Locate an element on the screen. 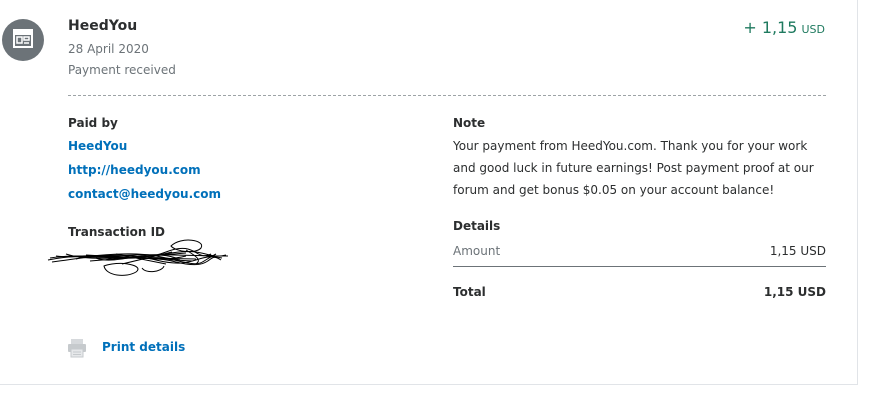  print-details-link: Print details is located at coordinates (143, 347).